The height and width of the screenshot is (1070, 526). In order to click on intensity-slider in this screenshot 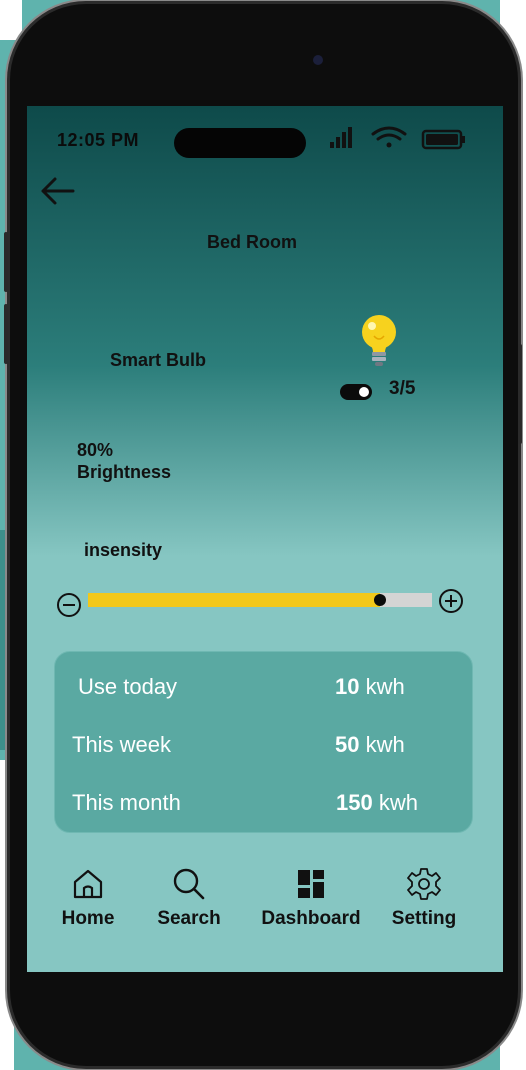, I will do `click(260, 600)`.